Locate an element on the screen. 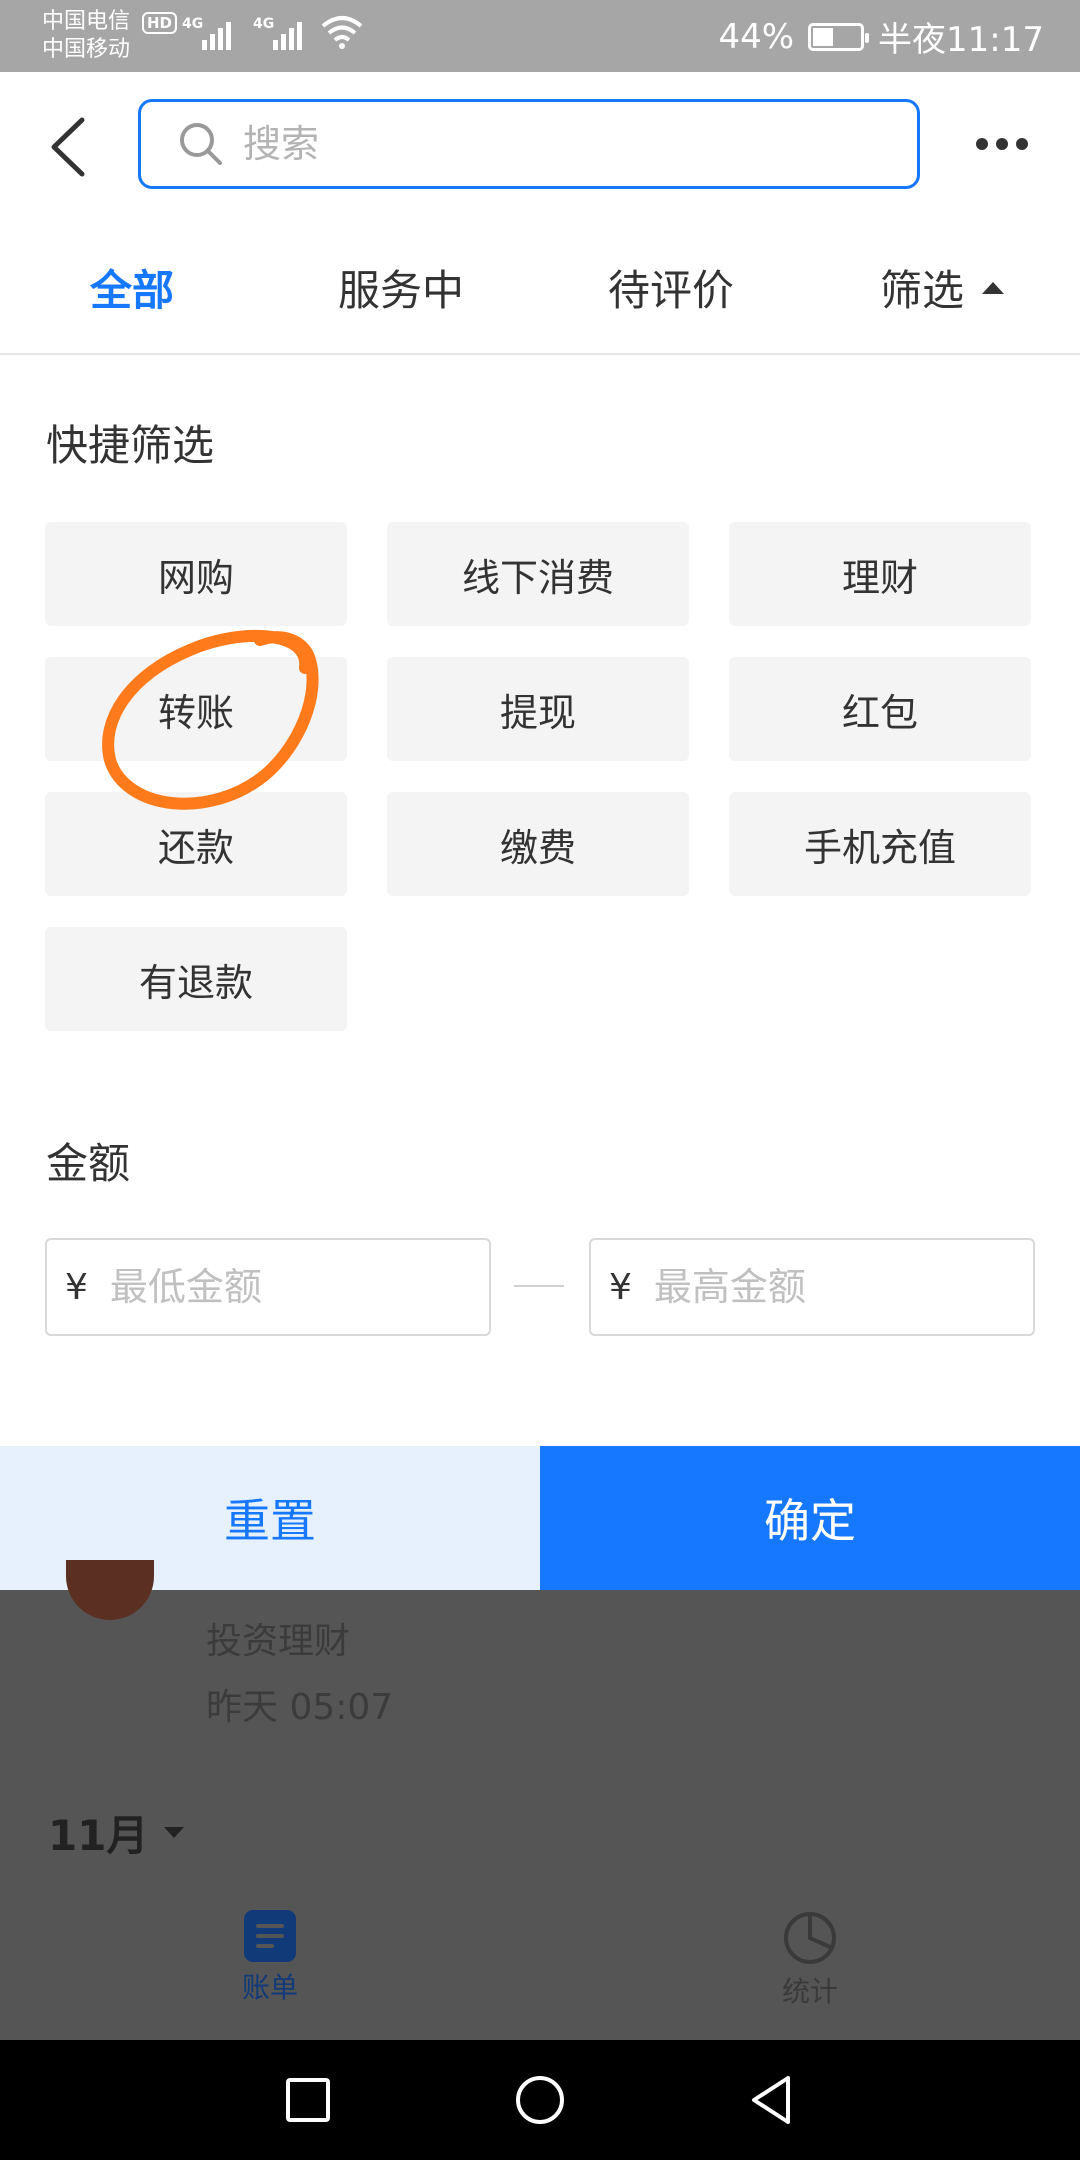  filter-chip-transfer: 转账 is located at coordinates (196, 709).